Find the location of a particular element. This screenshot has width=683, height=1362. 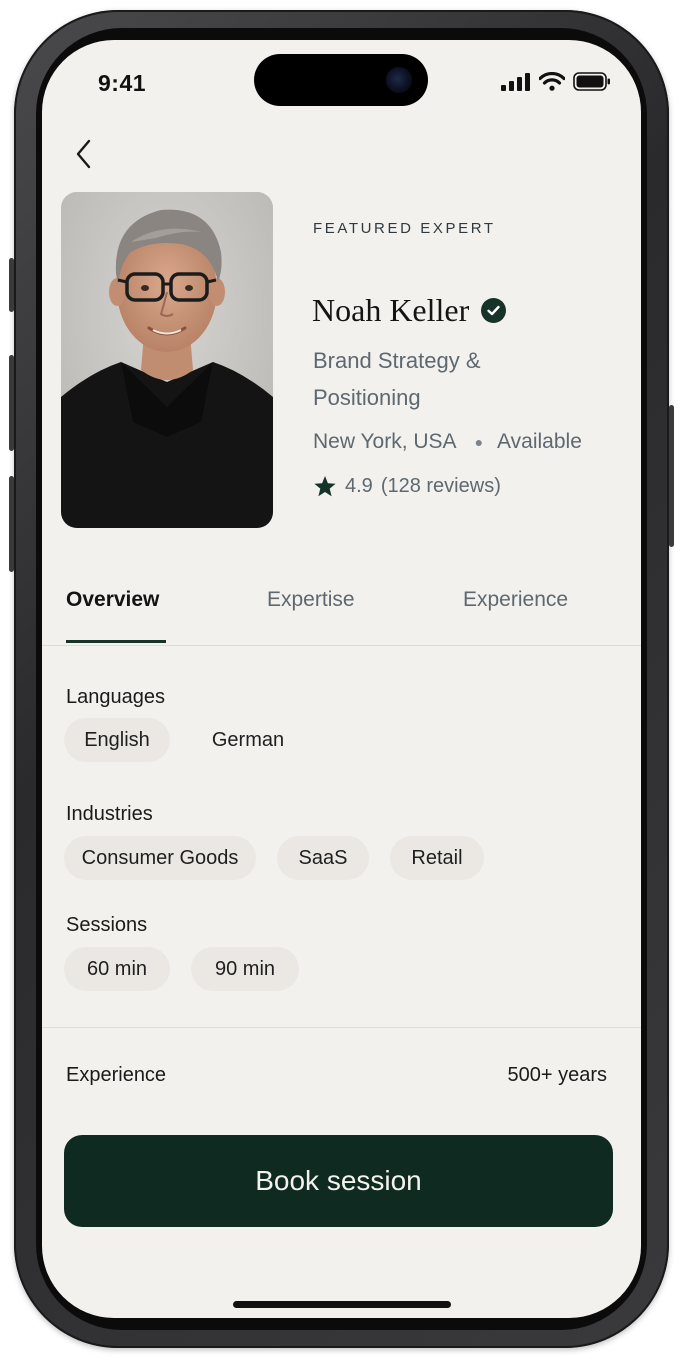

chip-industry: Retail is located at coordinates (437, 858).